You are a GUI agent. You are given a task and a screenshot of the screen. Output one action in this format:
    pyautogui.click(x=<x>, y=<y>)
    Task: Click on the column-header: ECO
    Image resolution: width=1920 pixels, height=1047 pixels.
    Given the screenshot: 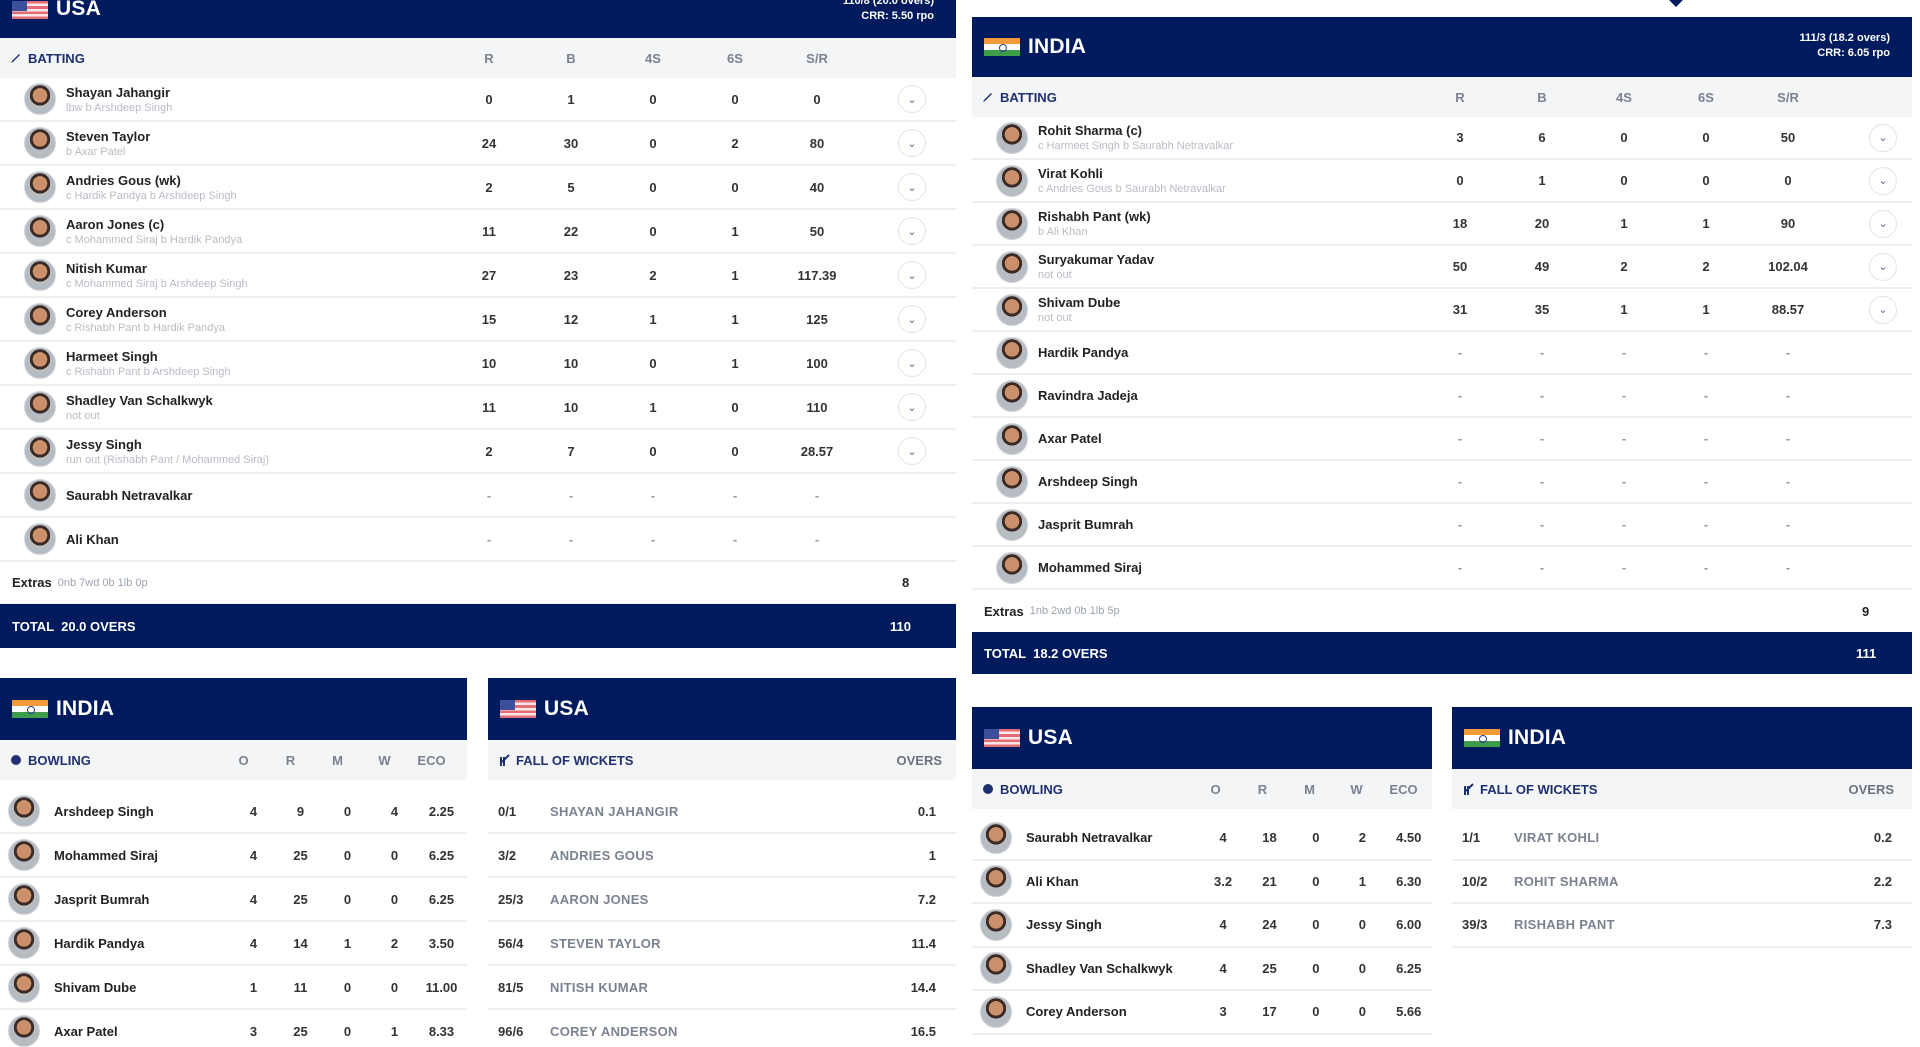 What is the action you would take?
    pyautogui.click(x=1403, y=789)
    